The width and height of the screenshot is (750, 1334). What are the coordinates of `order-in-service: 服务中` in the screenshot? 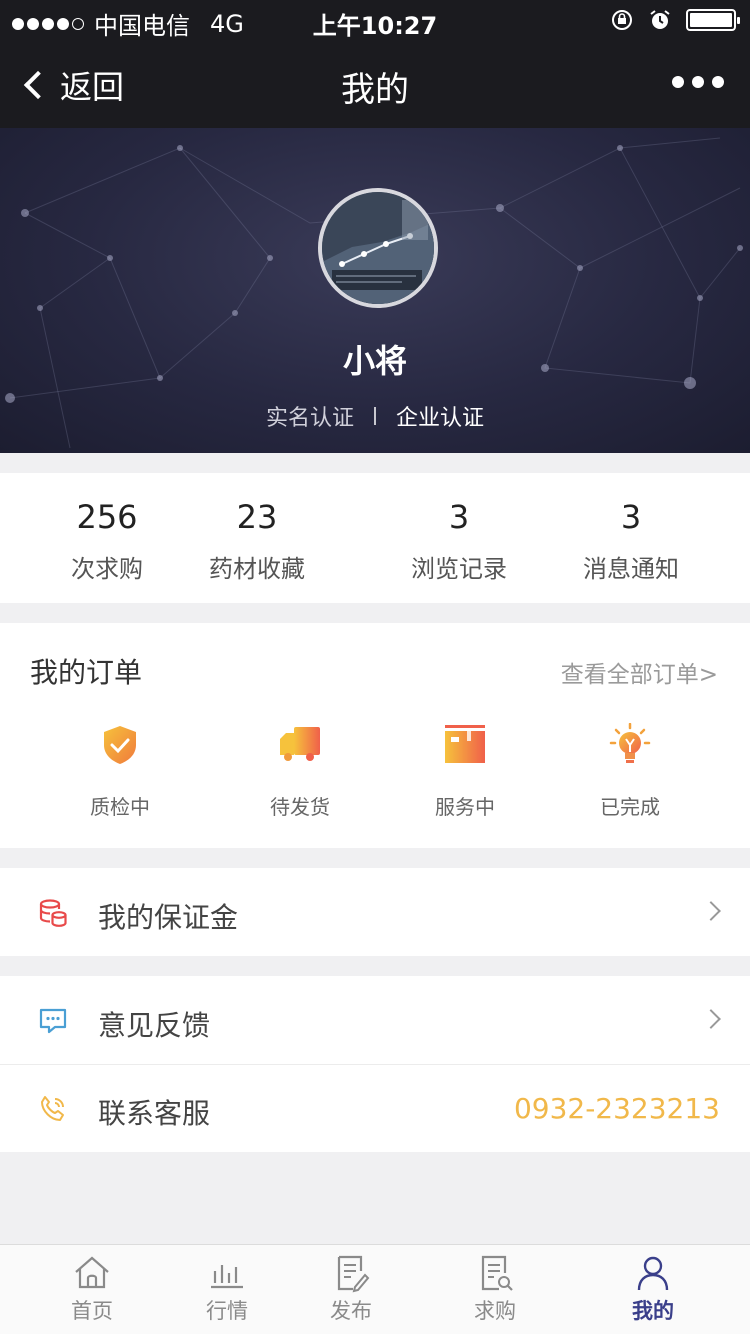 It's located at (465, 771).